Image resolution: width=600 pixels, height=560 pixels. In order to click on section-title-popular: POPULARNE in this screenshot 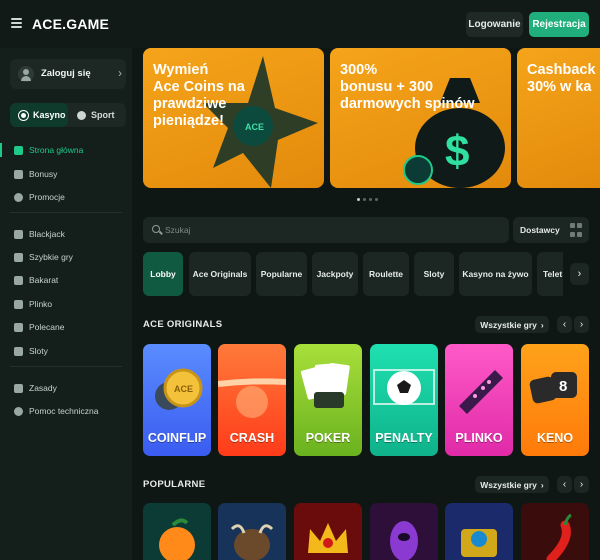, I will do `click(174, 484)`.